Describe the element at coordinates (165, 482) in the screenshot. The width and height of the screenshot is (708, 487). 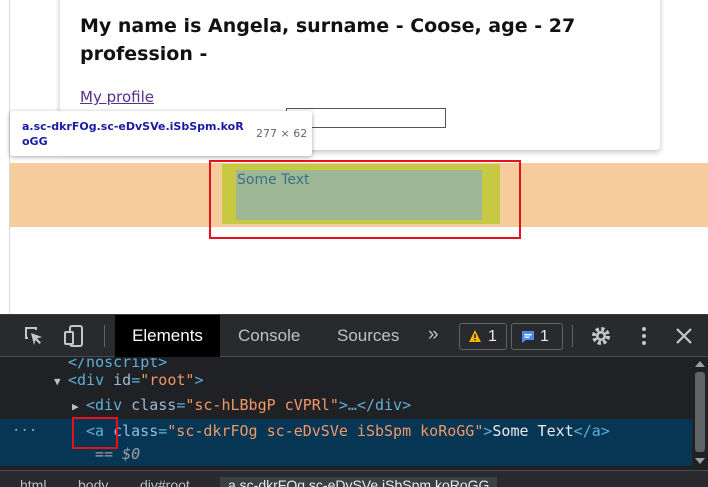
I see `breadcrumb-div-root: div#root` at that location.